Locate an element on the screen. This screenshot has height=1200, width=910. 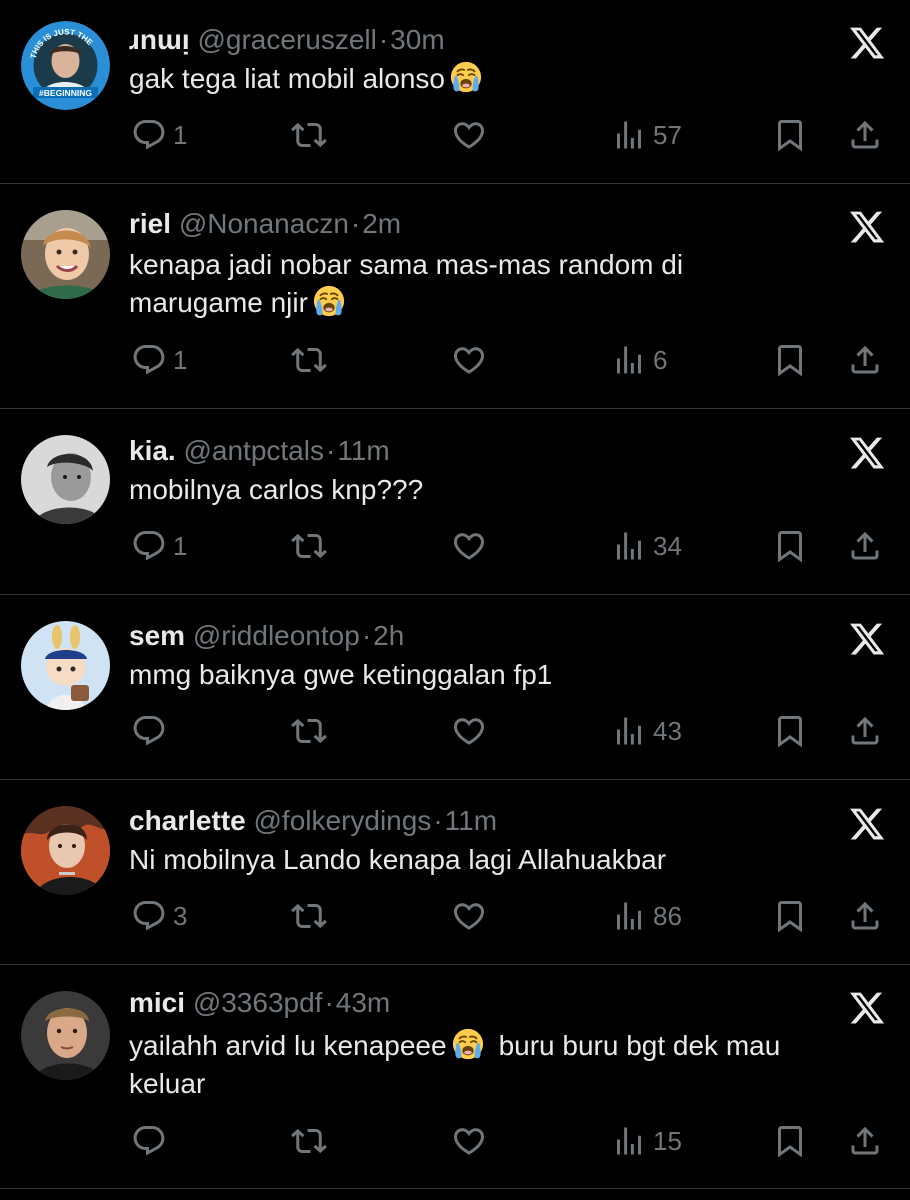
views-button: 6 is located at coordinates (639, 360).